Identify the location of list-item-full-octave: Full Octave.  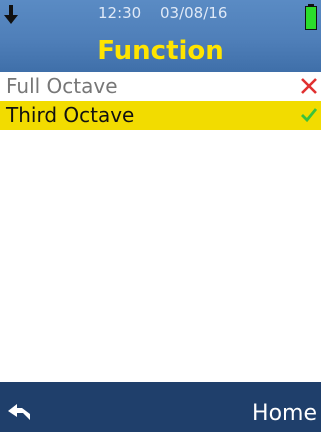
(160, 86).